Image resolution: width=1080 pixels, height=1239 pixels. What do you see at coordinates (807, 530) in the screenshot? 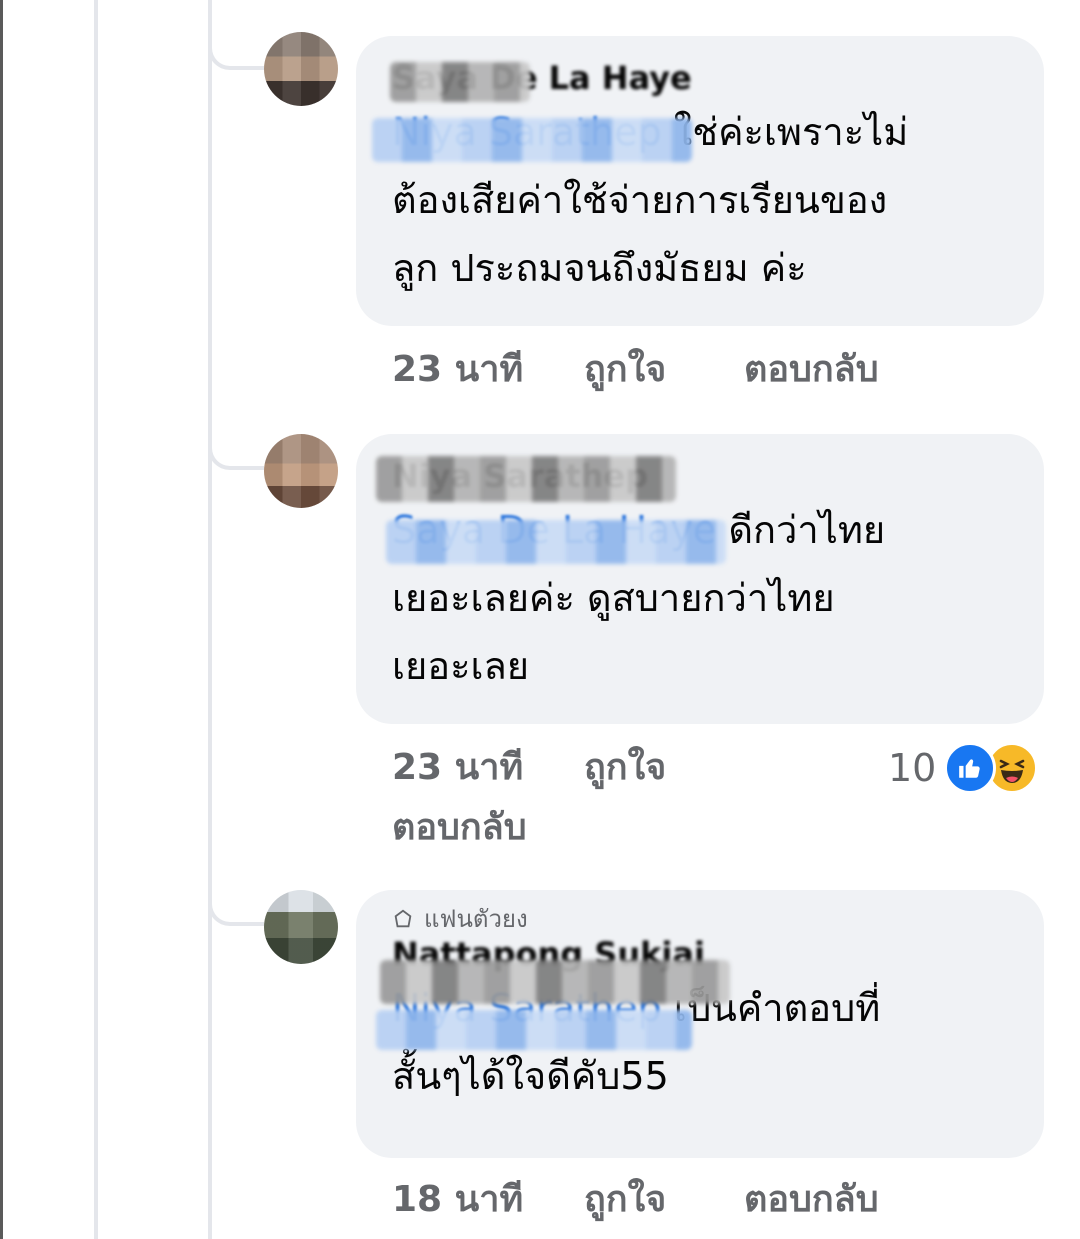
I see `comment-line: ดีกว่าไทย` at bounding box center [807, 530].